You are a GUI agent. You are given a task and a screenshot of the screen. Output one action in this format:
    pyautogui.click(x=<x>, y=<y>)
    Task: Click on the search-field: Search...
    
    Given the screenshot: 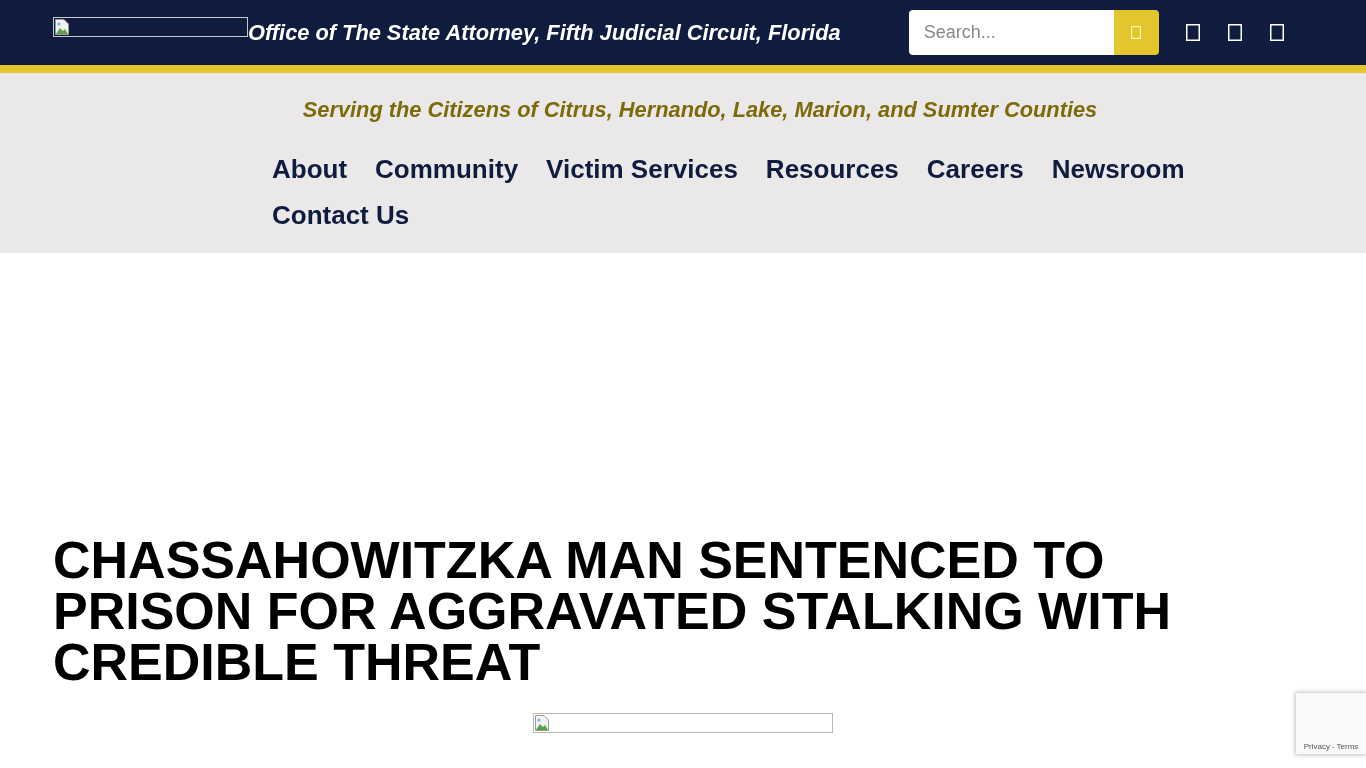 What is the action you would take?
    pyautogui.click(x=1011, y=32)
    